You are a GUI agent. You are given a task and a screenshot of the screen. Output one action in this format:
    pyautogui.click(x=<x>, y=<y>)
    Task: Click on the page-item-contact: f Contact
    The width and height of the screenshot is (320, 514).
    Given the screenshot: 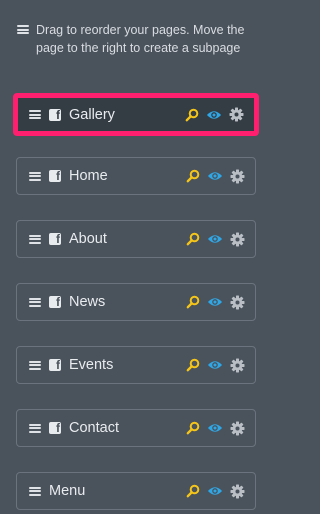 What is the action you would take?
    pyautogui.click(x=136, y=428)
    